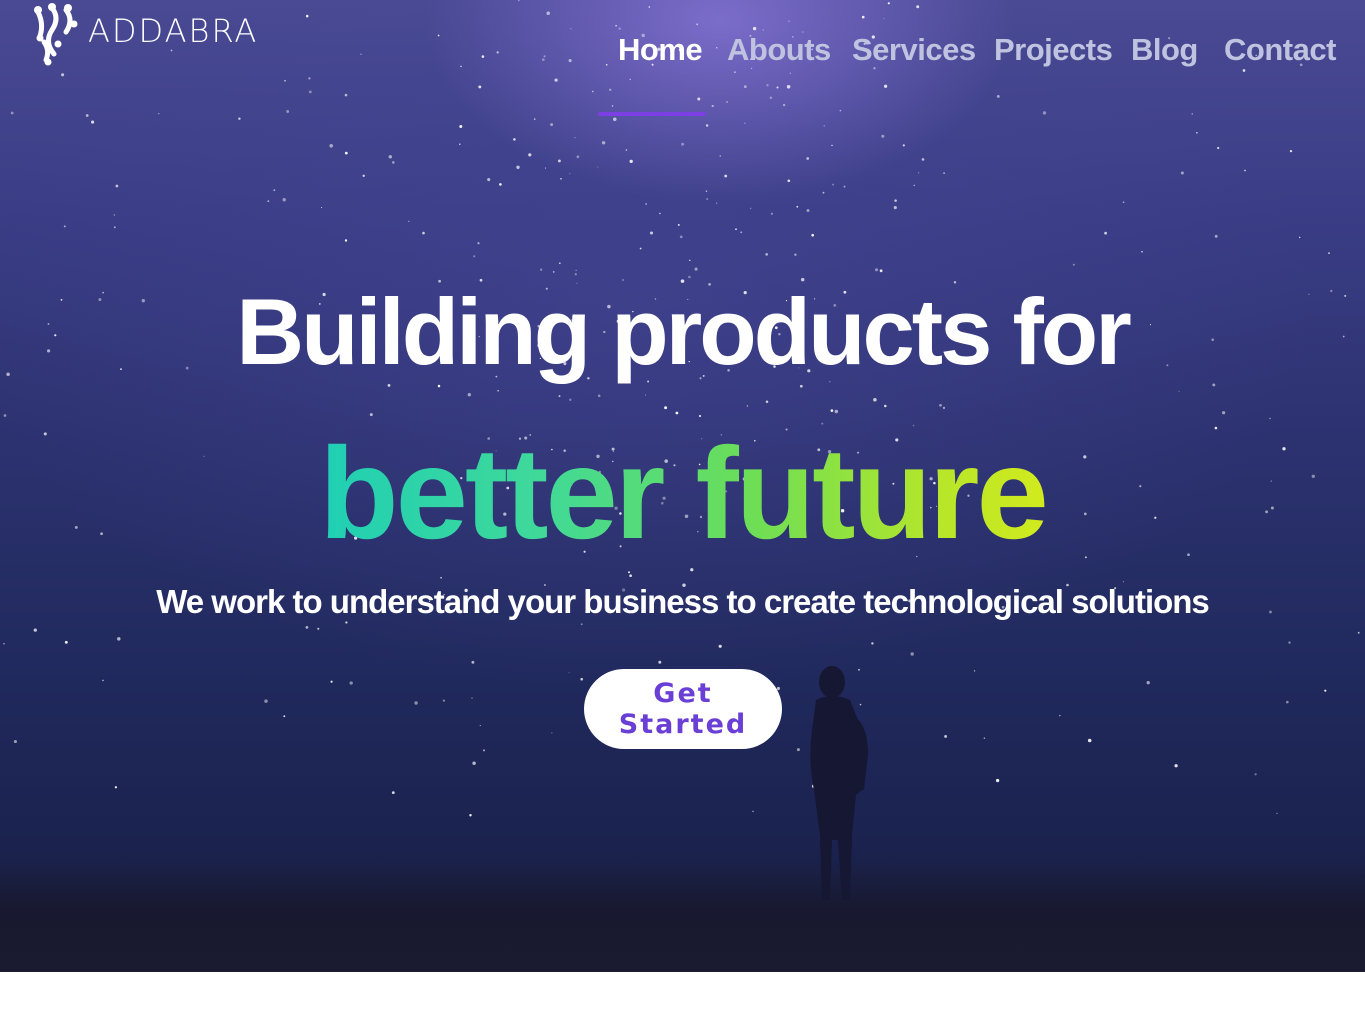 This screenshot has width=1365, height=1012. Describe the element at coordinates (779, 50) in the screenshot. I see `nav-item-abouts: Abouts` at that location.